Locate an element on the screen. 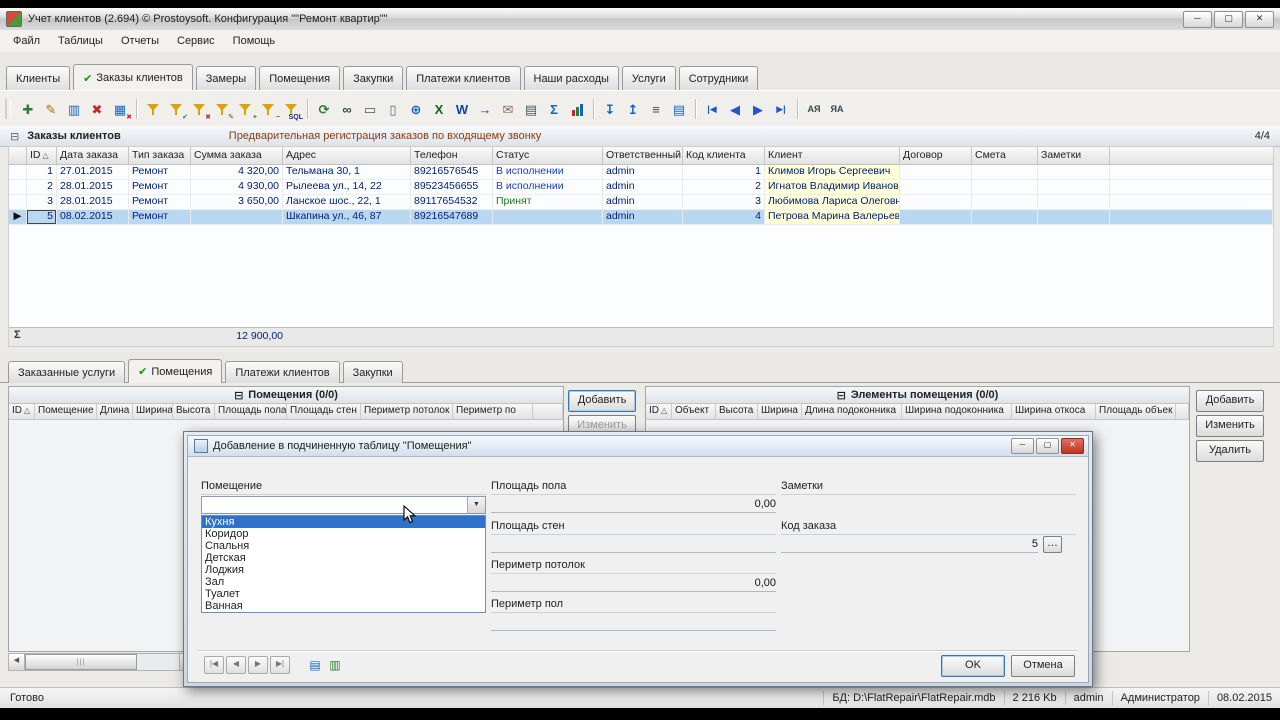 The image size is (1280, 720). dropdown-item: Зал is located at coordinates (343, 582).